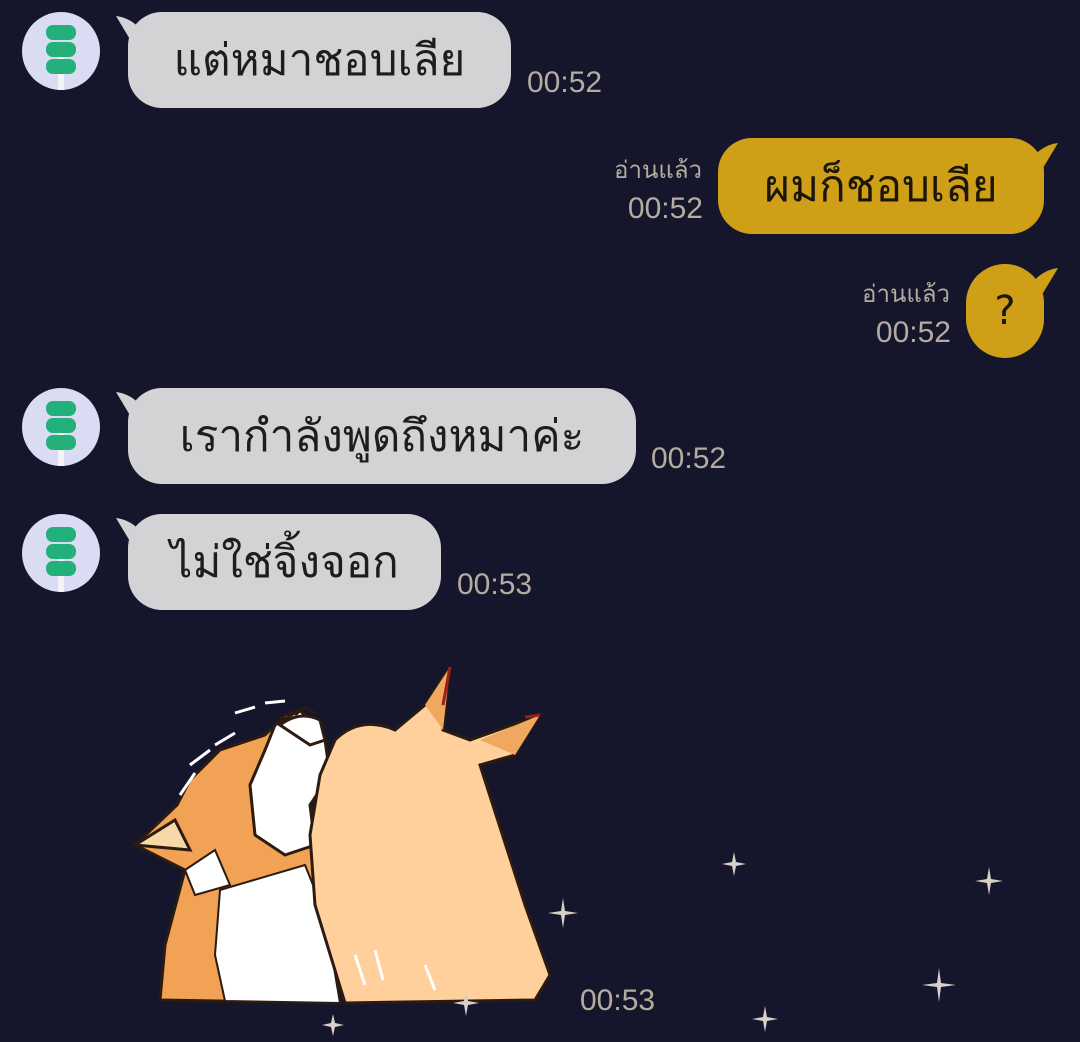 The width and height of the screenshot is (1080, 1042). I want to click on sticker-image, so click(345, 835).